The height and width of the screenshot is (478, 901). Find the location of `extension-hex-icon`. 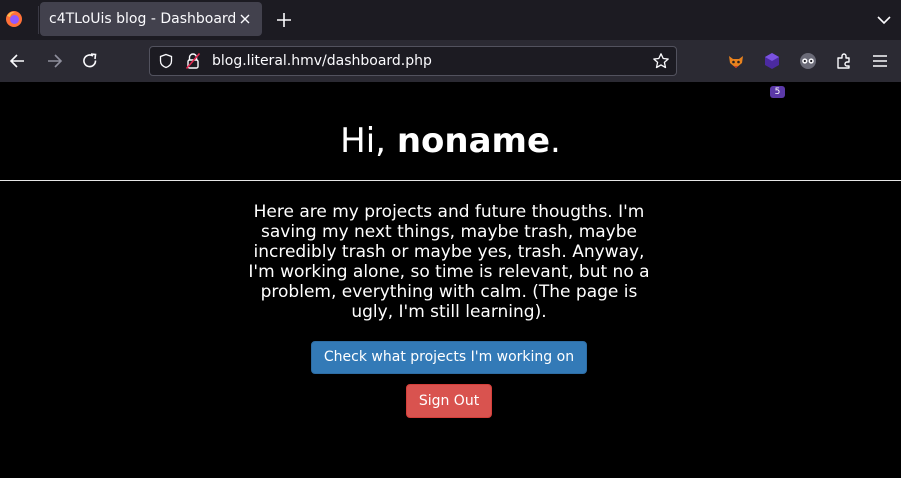

extension-hex-icon is located at coordinates (772, 61).